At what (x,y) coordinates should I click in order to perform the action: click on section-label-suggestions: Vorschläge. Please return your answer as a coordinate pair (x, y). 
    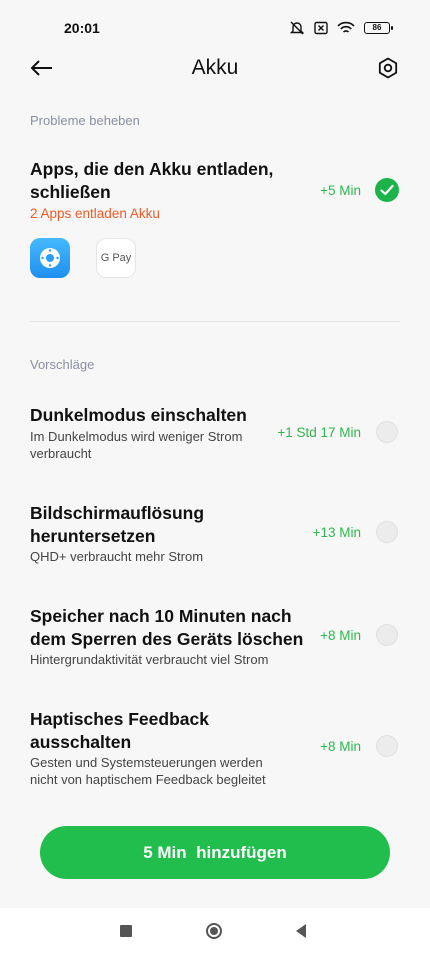
    Looking at the image, I should click on (62, 364).